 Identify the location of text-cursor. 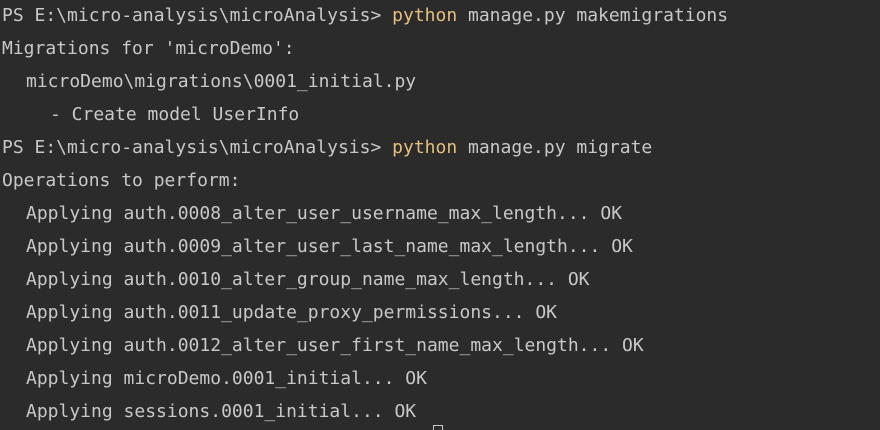
(438, 427).